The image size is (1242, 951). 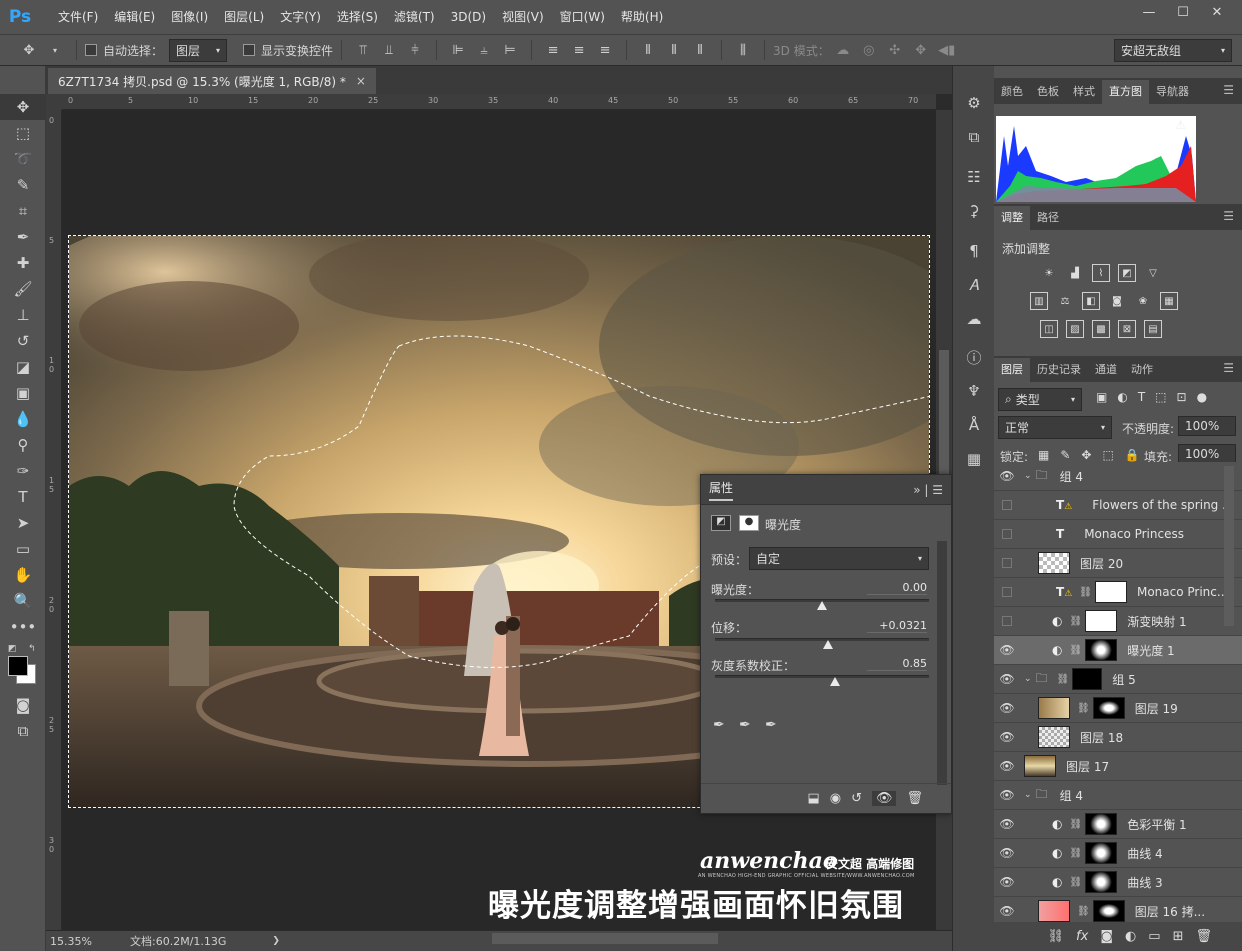 What do you see at coordinates (1125, 92) in the screenshot?
I see `panel-tab: 直方图` at bounding box center [1125, 92].